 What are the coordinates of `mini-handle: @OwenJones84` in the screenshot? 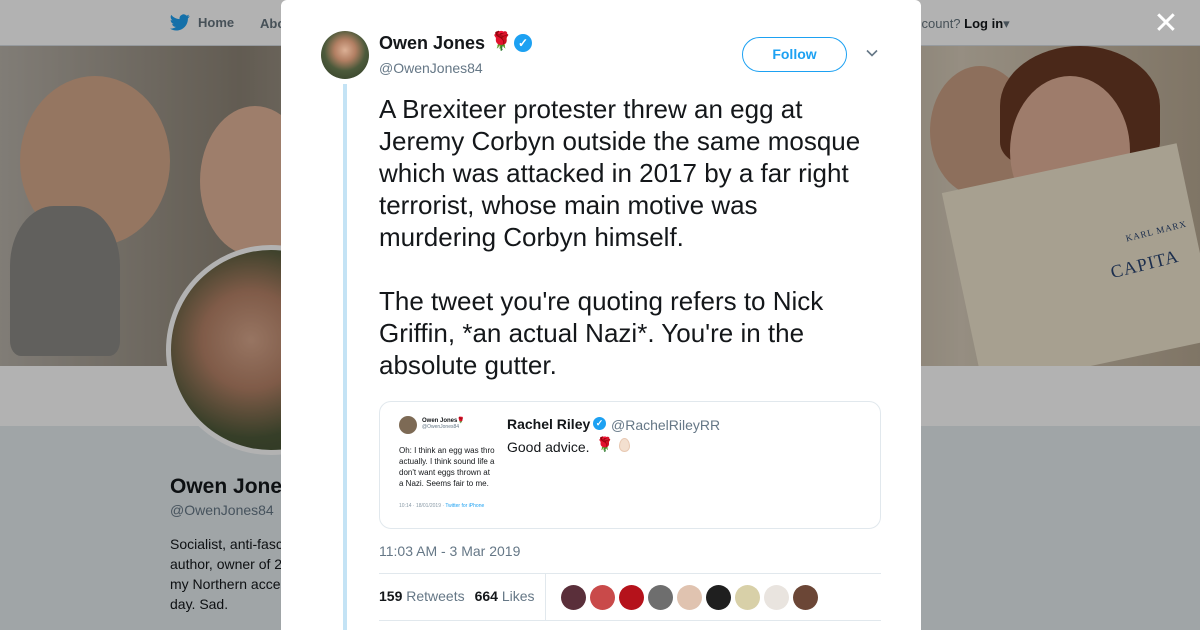 It's located at (441, 427).